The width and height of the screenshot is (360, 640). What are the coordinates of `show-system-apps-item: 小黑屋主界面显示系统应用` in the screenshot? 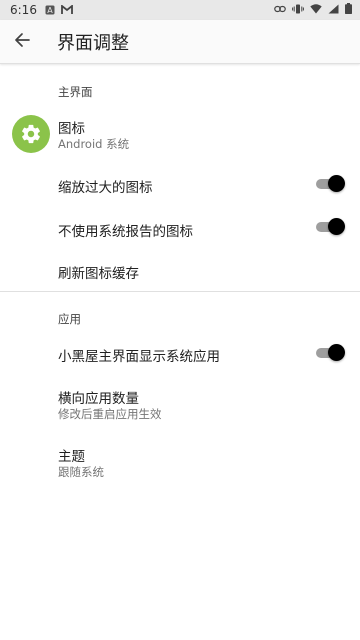 It's located at (180, 354).